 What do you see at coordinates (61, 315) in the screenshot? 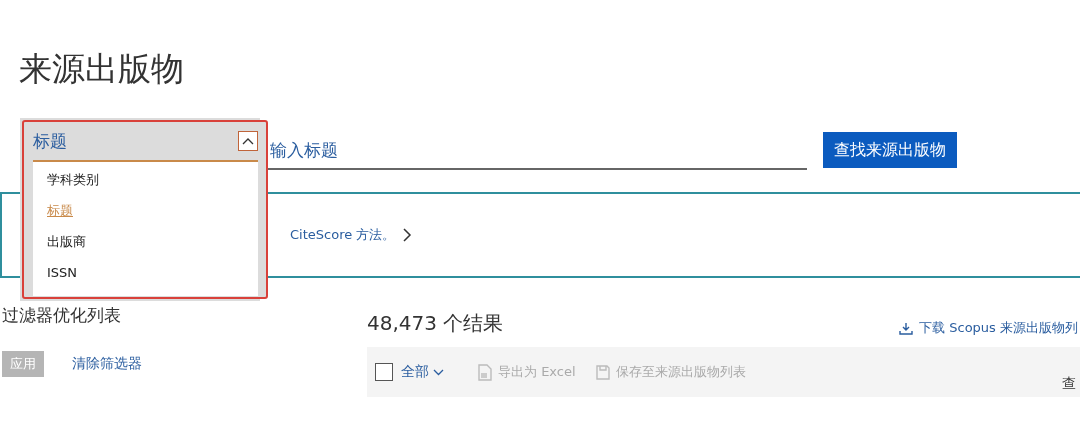
I see `filter-title: 过滤器优化列表` at bounding box center [61, 315].